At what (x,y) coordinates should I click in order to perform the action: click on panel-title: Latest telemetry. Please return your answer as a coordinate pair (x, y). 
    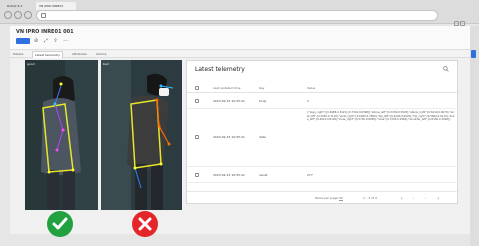
    Looking at the image, I should click on (220, 69).